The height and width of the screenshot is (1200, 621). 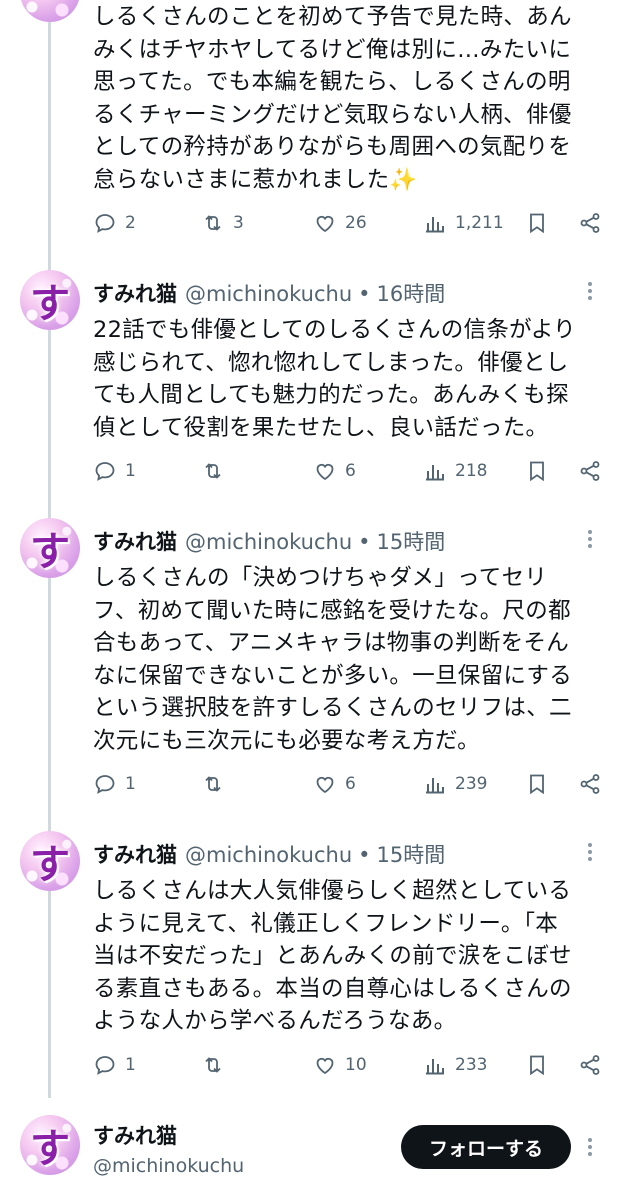 I want to click on view-count: 233, so click(x=471, y=1065).